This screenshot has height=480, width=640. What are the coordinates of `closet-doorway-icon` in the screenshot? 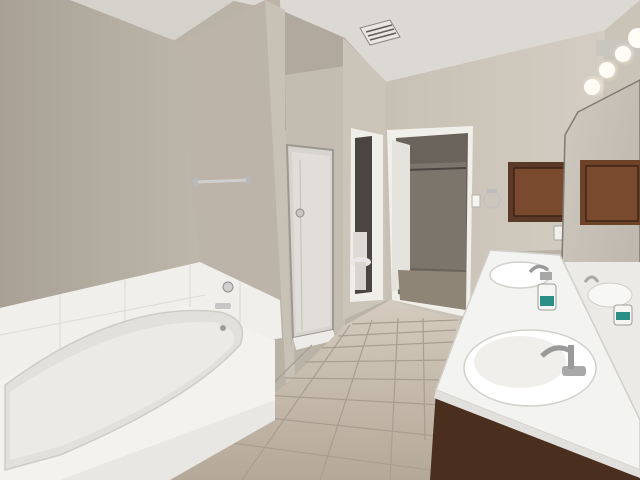 It's located at (430, 222).